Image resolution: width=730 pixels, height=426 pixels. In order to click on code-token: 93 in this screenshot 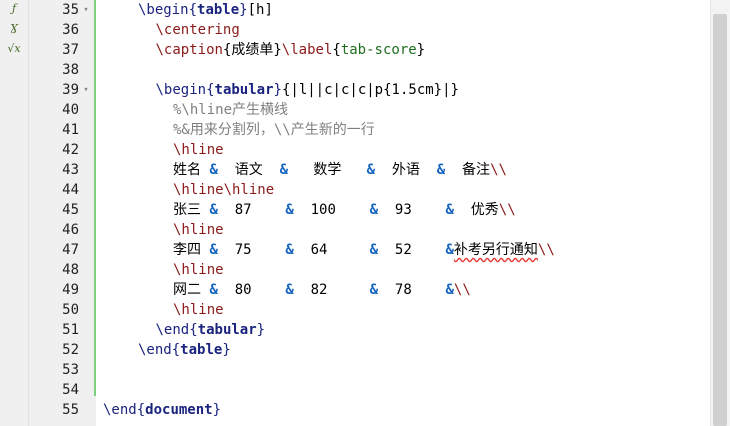, I will do `click(412, 210)`.